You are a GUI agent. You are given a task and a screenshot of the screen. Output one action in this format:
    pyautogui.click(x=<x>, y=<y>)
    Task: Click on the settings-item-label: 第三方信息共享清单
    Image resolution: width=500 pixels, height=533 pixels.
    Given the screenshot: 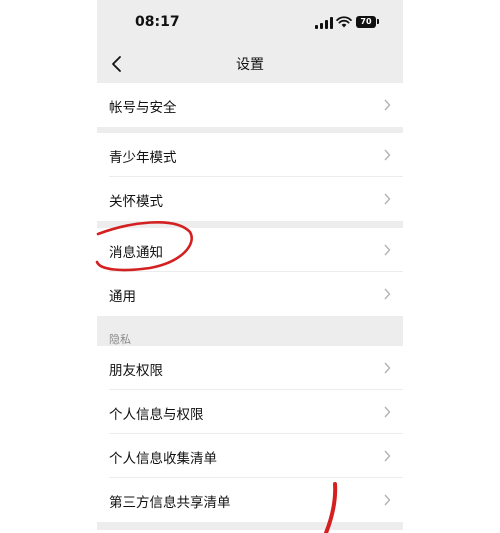 What is the action you would take?
    pyautogui.click(x=170, y=503)
    